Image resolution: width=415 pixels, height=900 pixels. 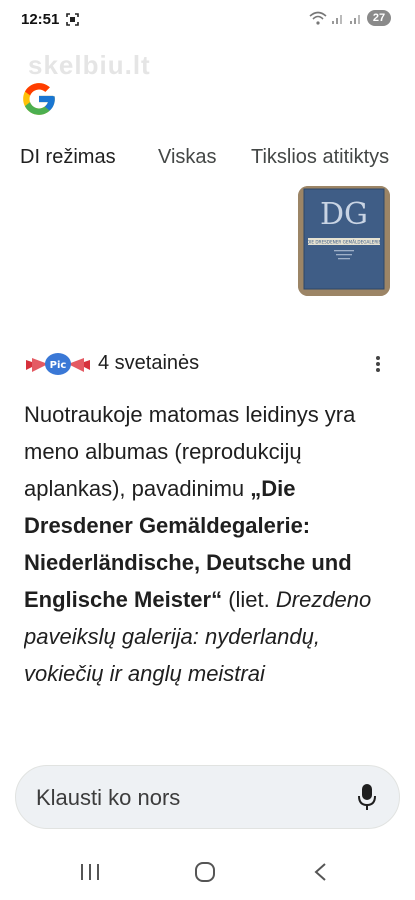 I want to click on google-logo-icon, so click(x=39, y=99).